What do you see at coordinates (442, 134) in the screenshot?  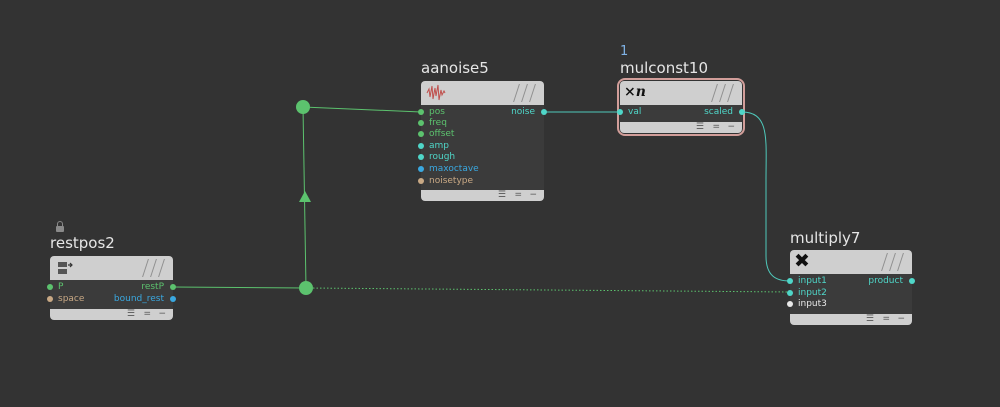 I see `port-label: offset` at bounding box center [442, 134].